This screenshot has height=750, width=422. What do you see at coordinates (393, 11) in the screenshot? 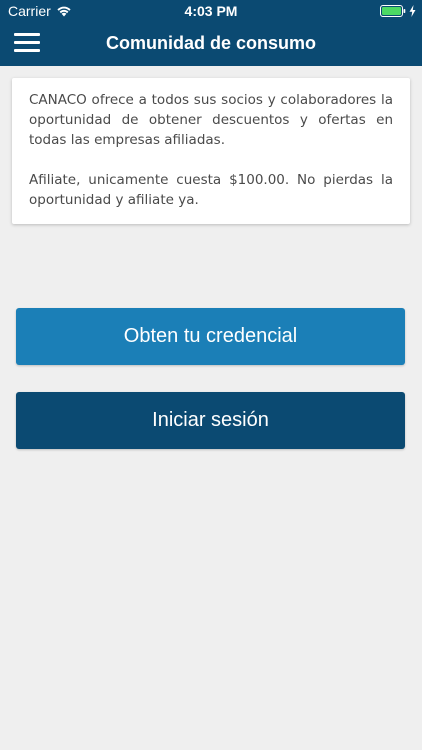
I see `battery-icon` at bounding box center [393, 11].